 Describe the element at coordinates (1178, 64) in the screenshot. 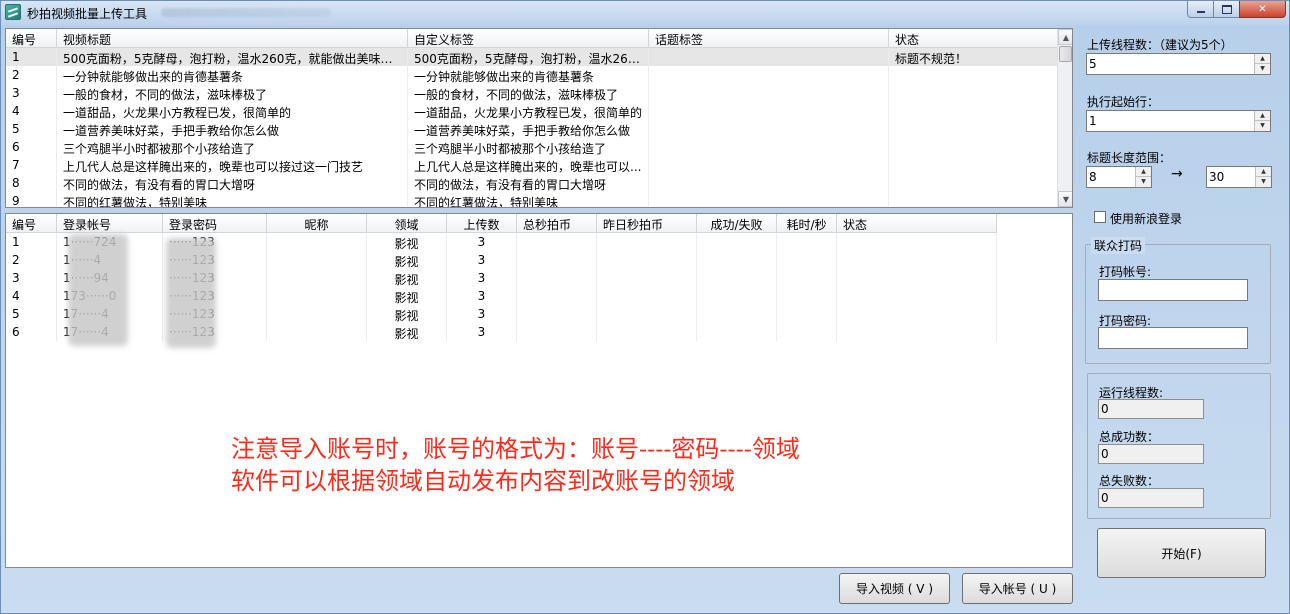

I see `threads-spinner: 5 ▲ ▼` at that location.